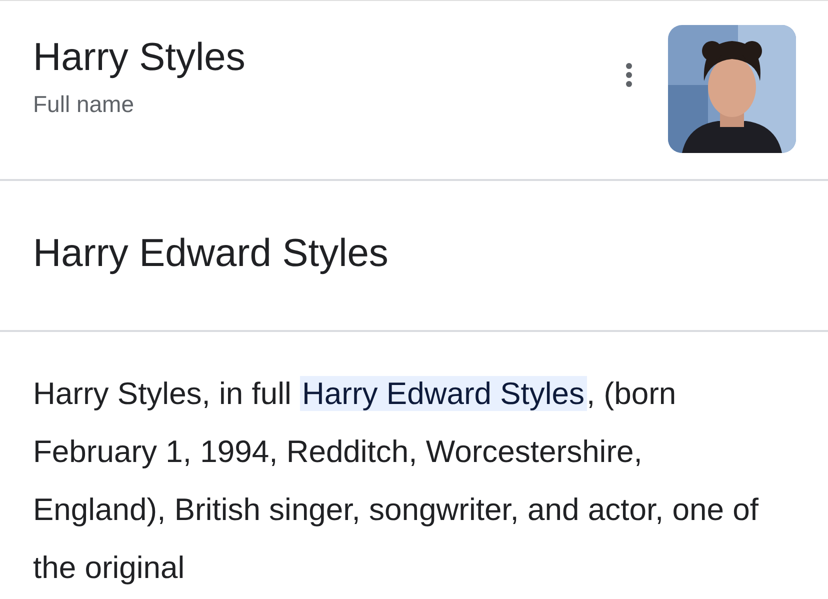  What do you see at coordinates (629, 75) in the screenshot?
I see `more-options-icon` at bounding box center [629, 75].